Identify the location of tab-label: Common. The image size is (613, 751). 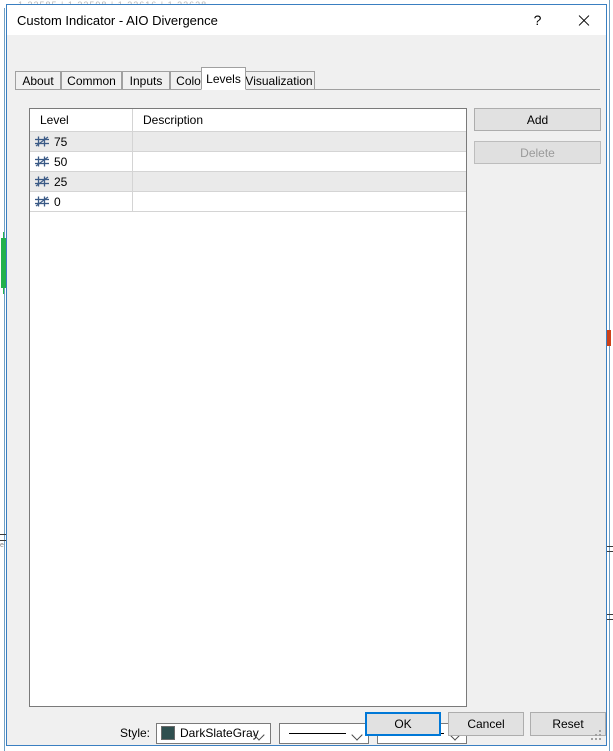
(91, 80).